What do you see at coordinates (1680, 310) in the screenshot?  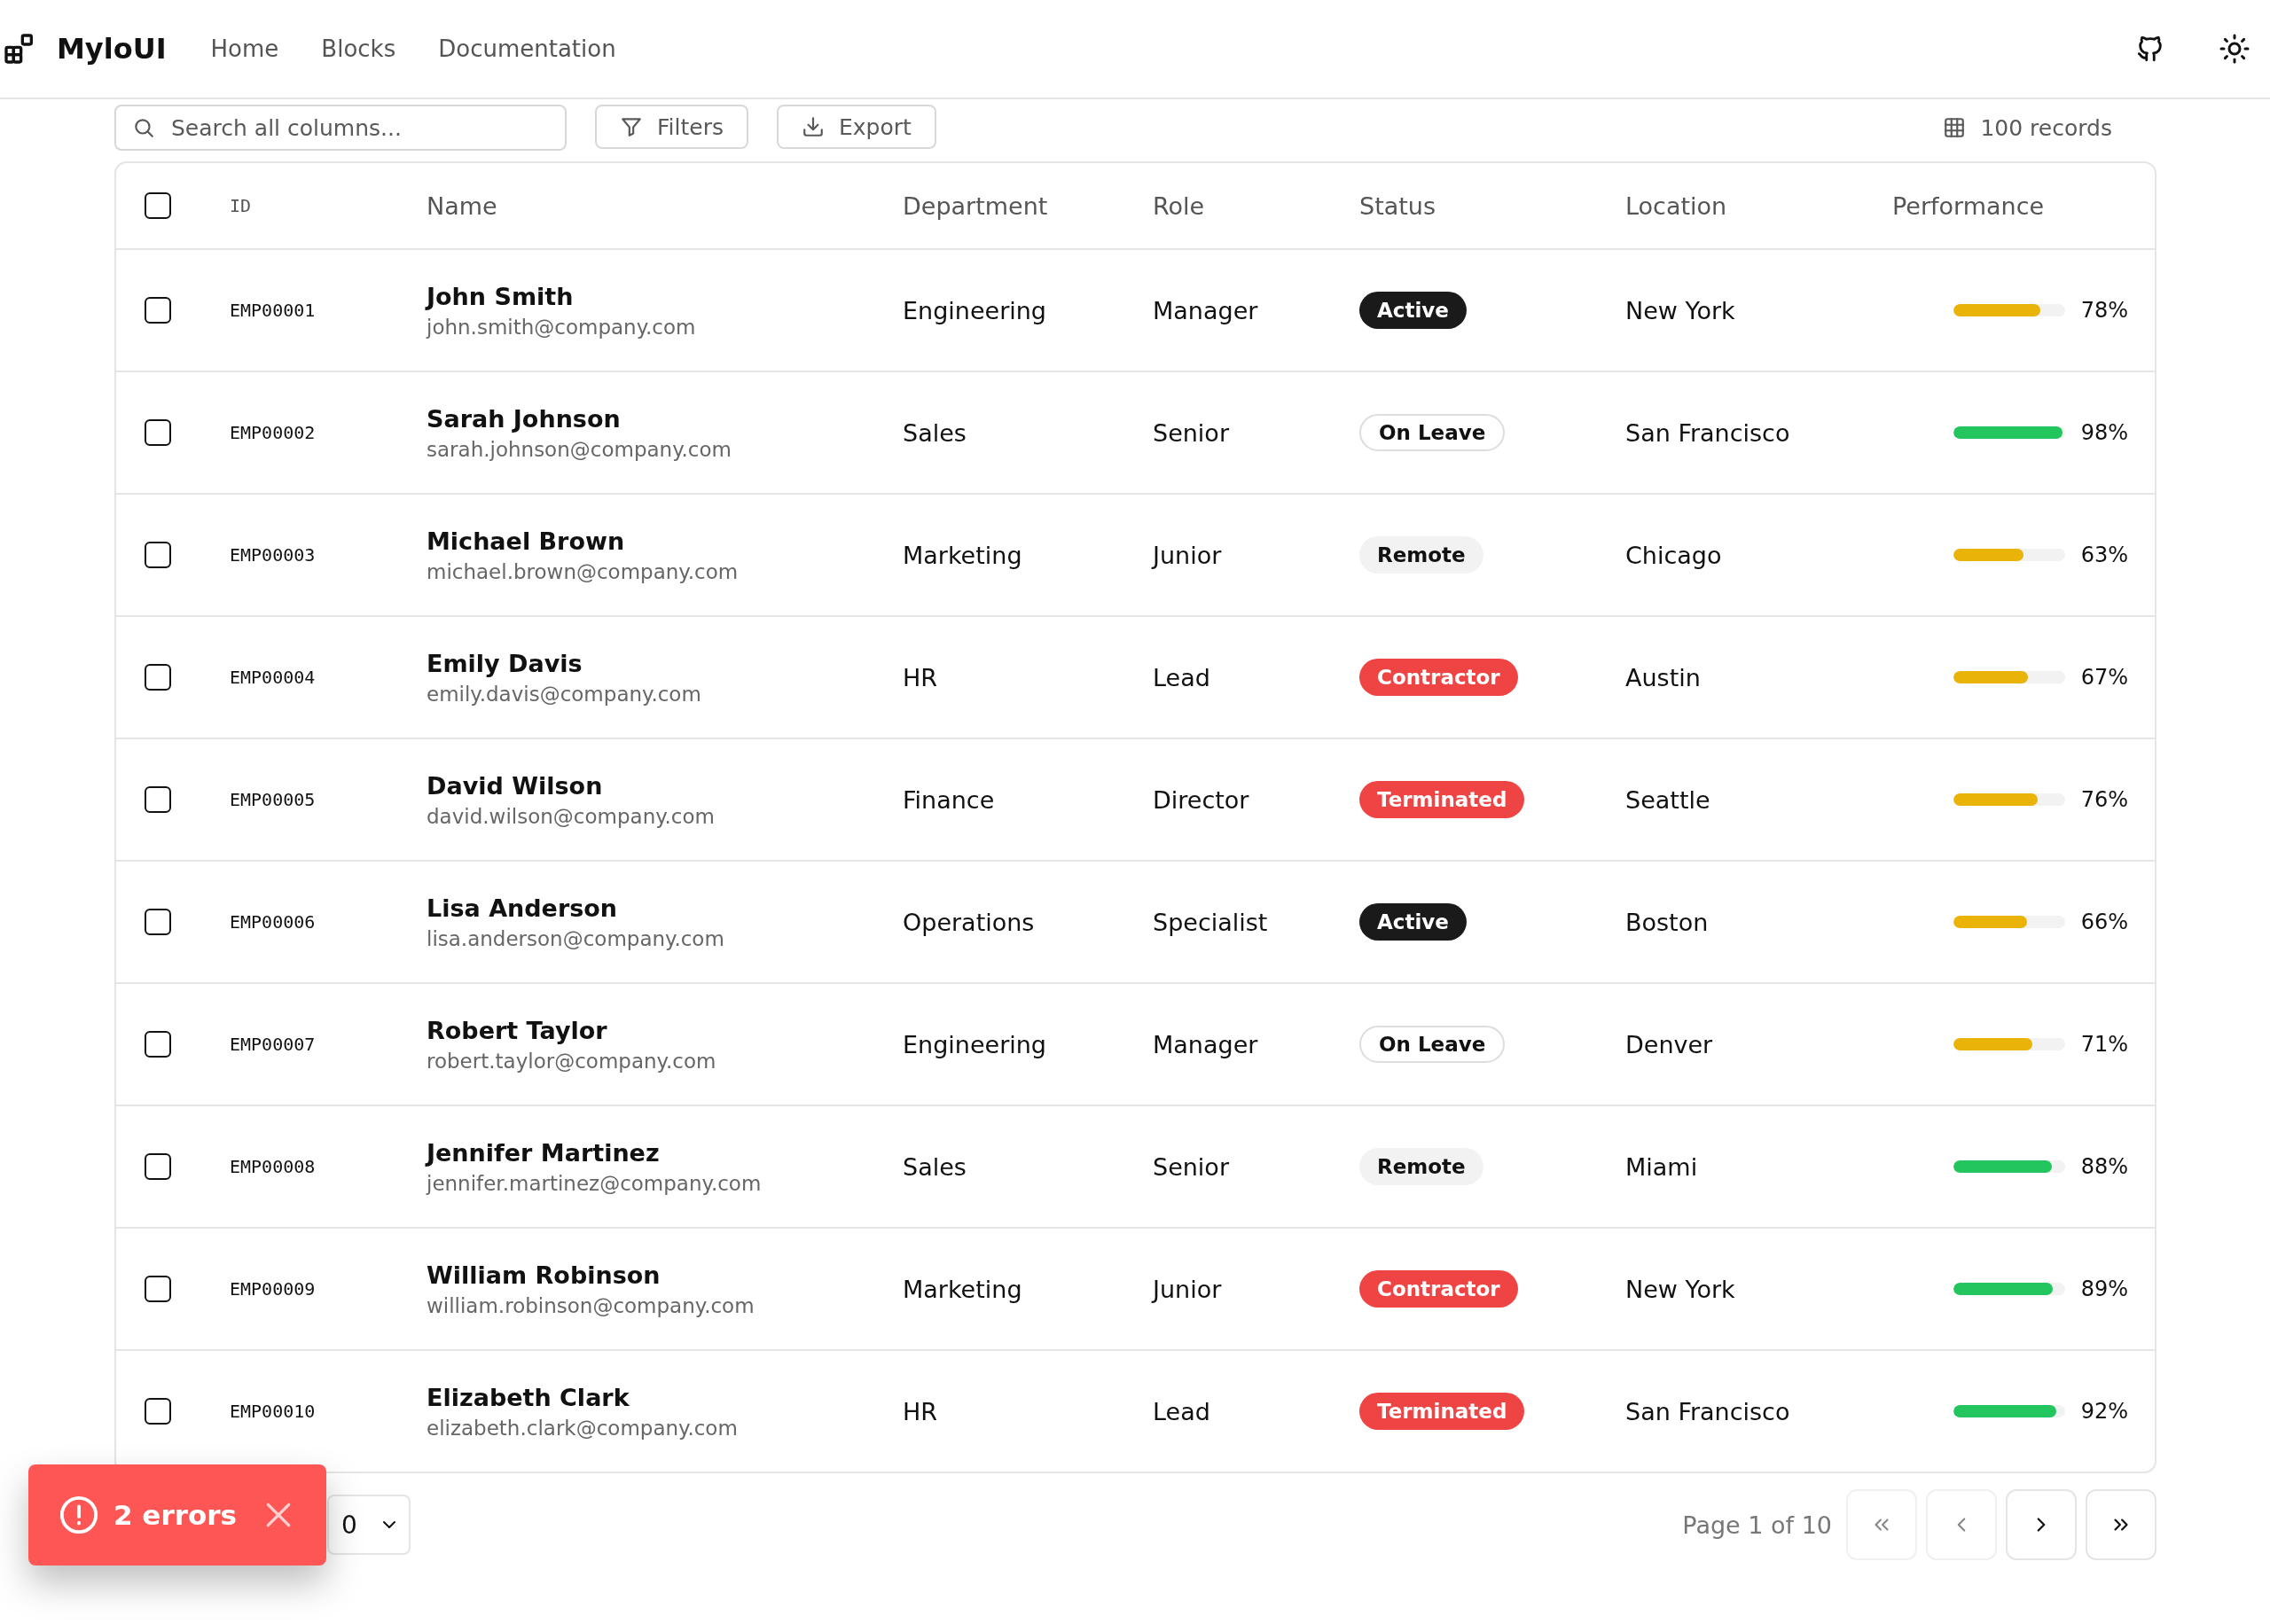 I see `table-cell: New York` at bounding box center [1680, 310].